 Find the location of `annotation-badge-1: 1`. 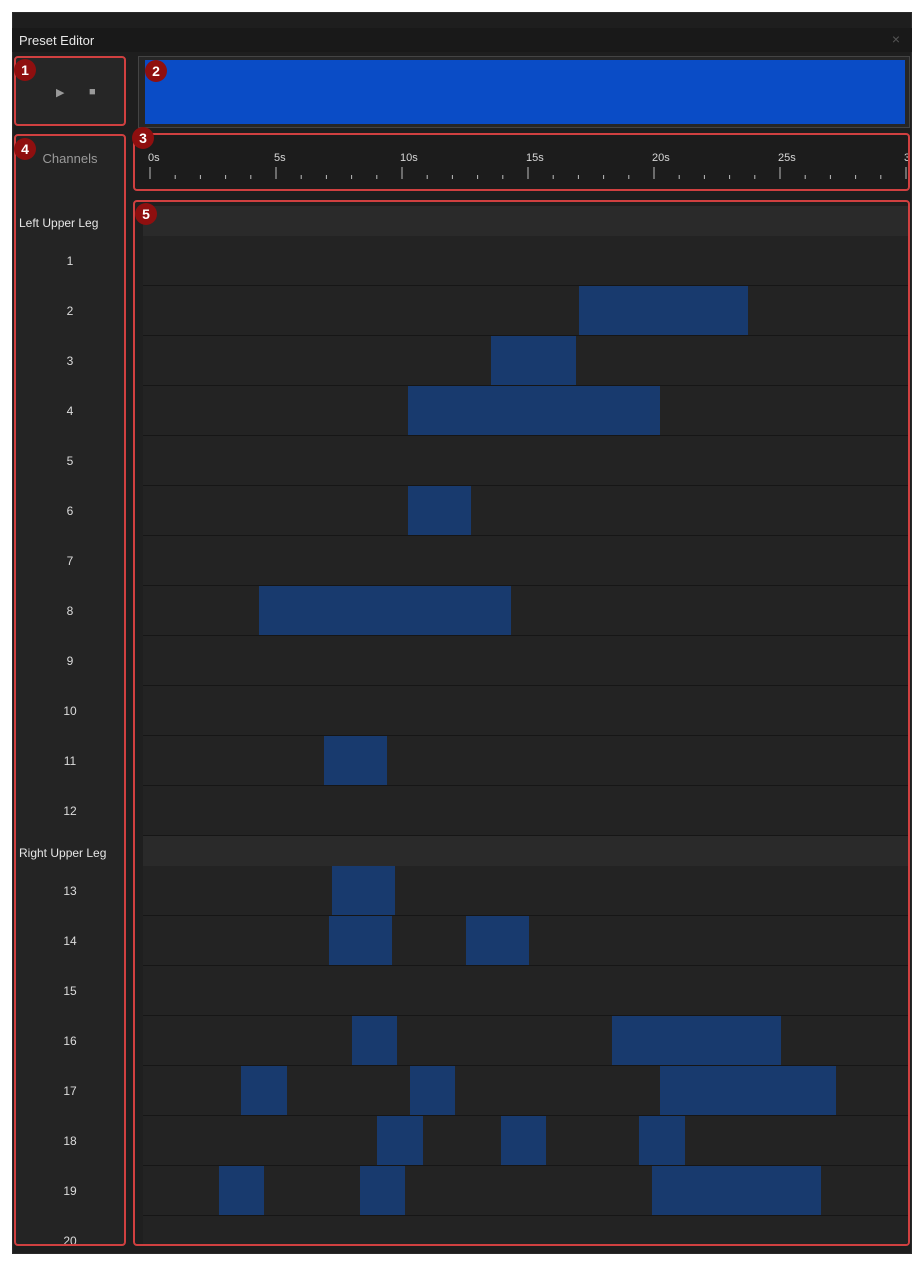

annotation-badge-1: 1 is located at coordinates (25, 70).